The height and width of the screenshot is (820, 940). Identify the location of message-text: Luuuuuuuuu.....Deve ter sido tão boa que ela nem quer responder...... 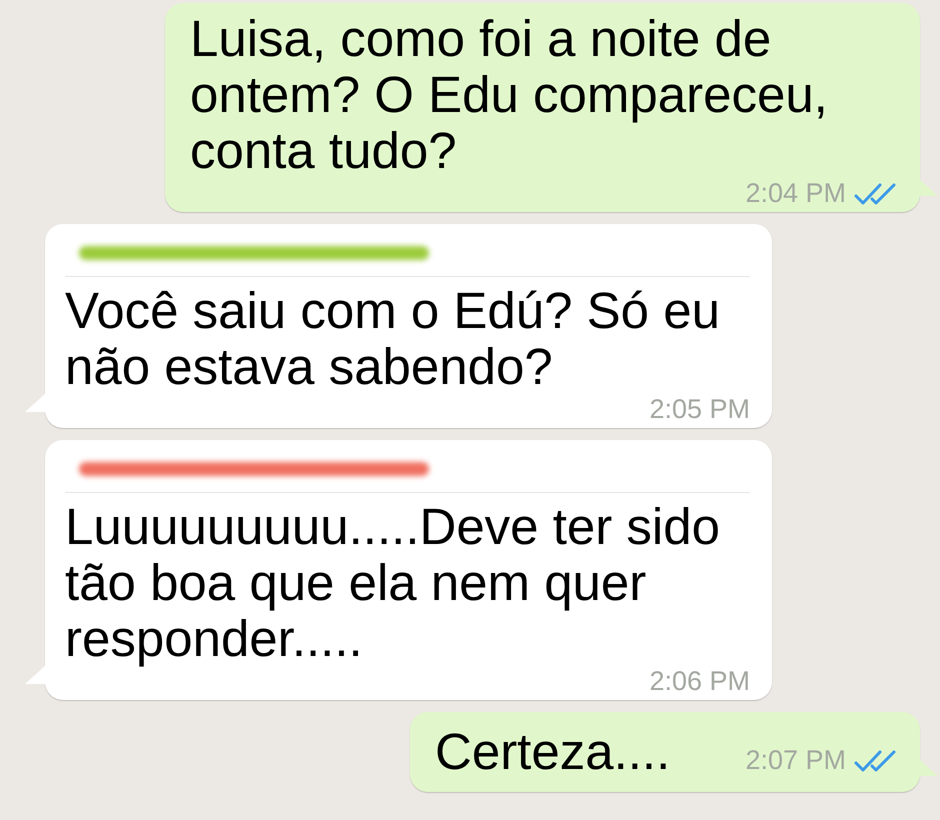
(393, 583).